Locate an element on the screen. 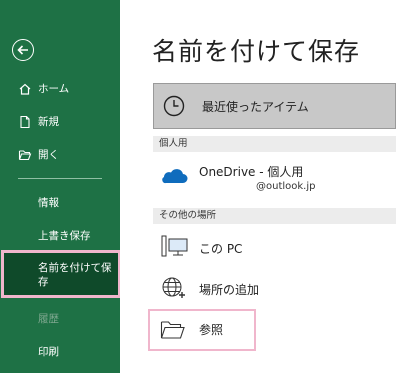 This screenshot has width=400, height=373. recent-items-button: 最近使ったアイテム is located at coordinates (274, 106).